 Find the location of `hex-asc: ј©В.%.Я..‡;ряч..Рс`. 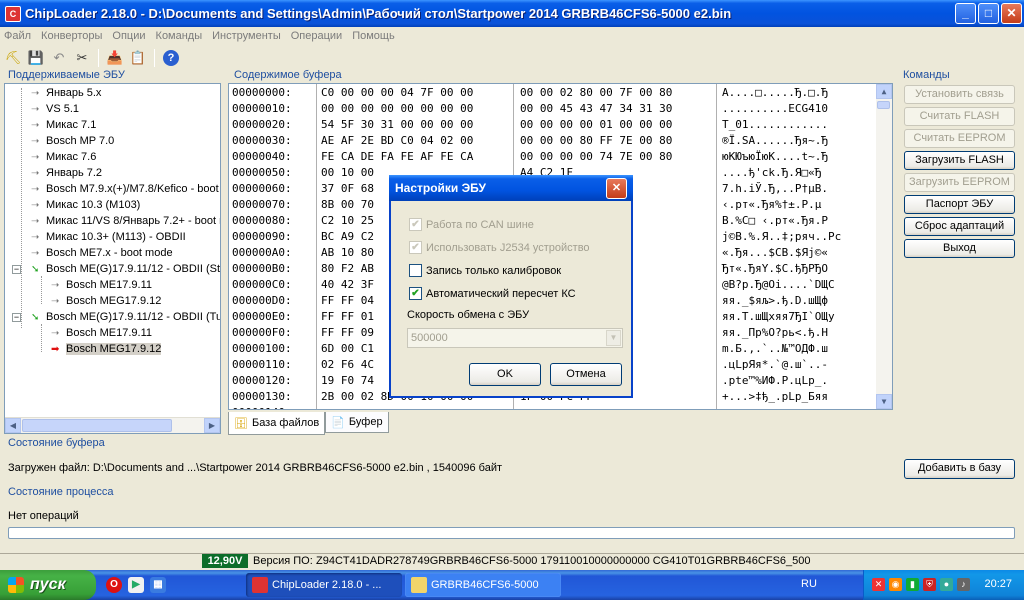

hex-asc: ј©В.%.Я..‡;ряч..Рс is located at coordinates (782, 236).